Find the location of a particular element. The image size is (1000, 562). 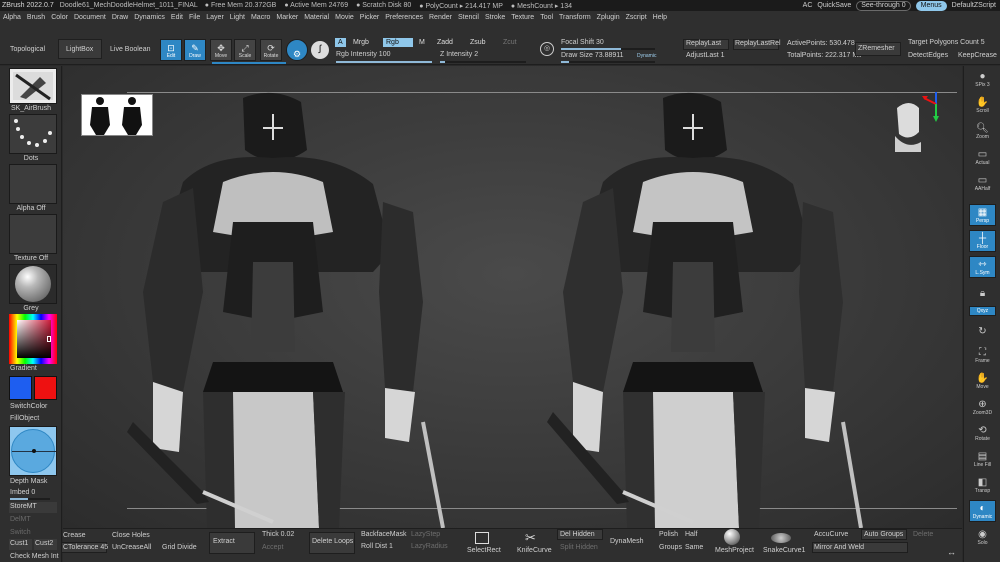

line-fill-button: ▤ Line Fill is located at coordinates (982, 459).